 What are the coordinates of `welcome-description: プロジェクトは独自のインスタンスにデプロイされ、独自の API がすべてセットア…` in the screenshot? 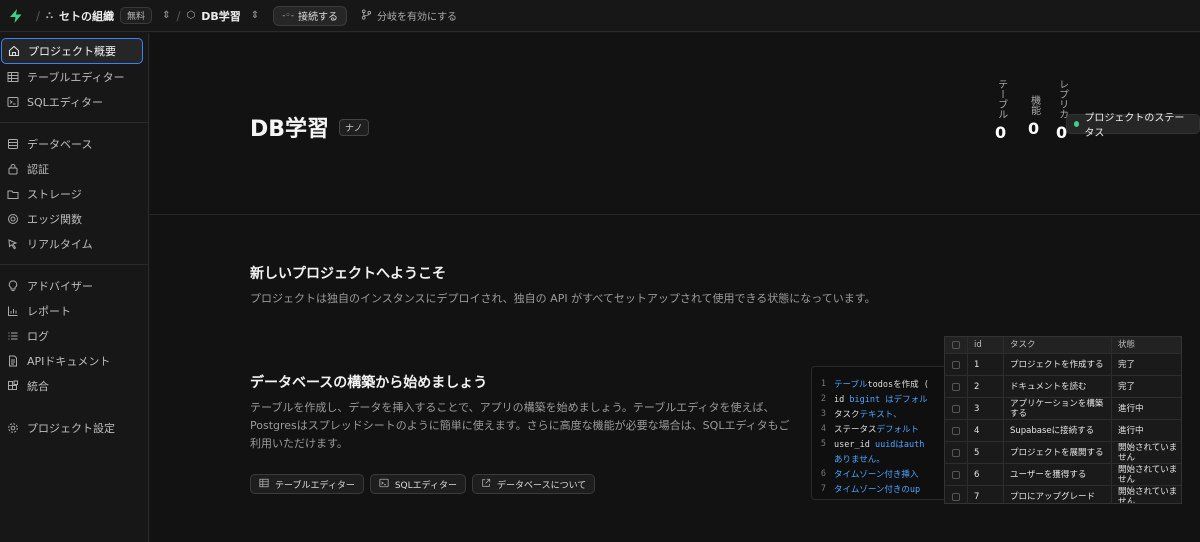 It's located at (563, 298).